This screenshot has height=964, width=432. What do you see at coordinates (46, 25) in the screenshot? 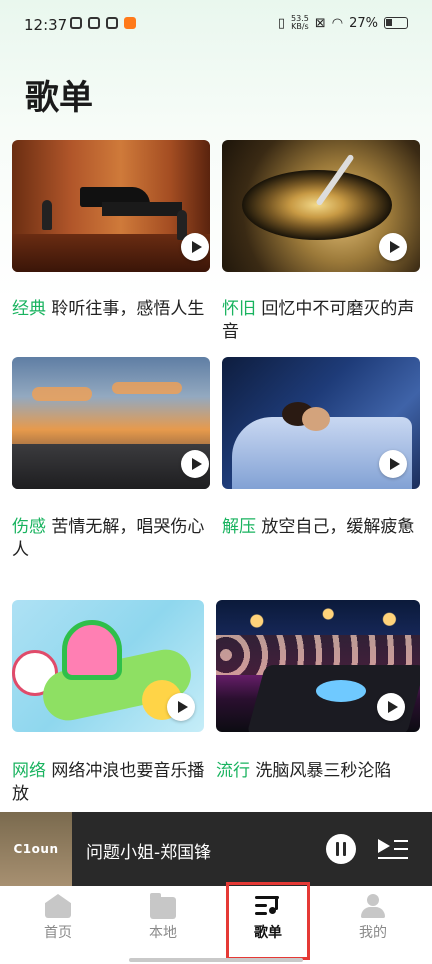
I see `status-time: 12:37` at bounding box center [46, 25].